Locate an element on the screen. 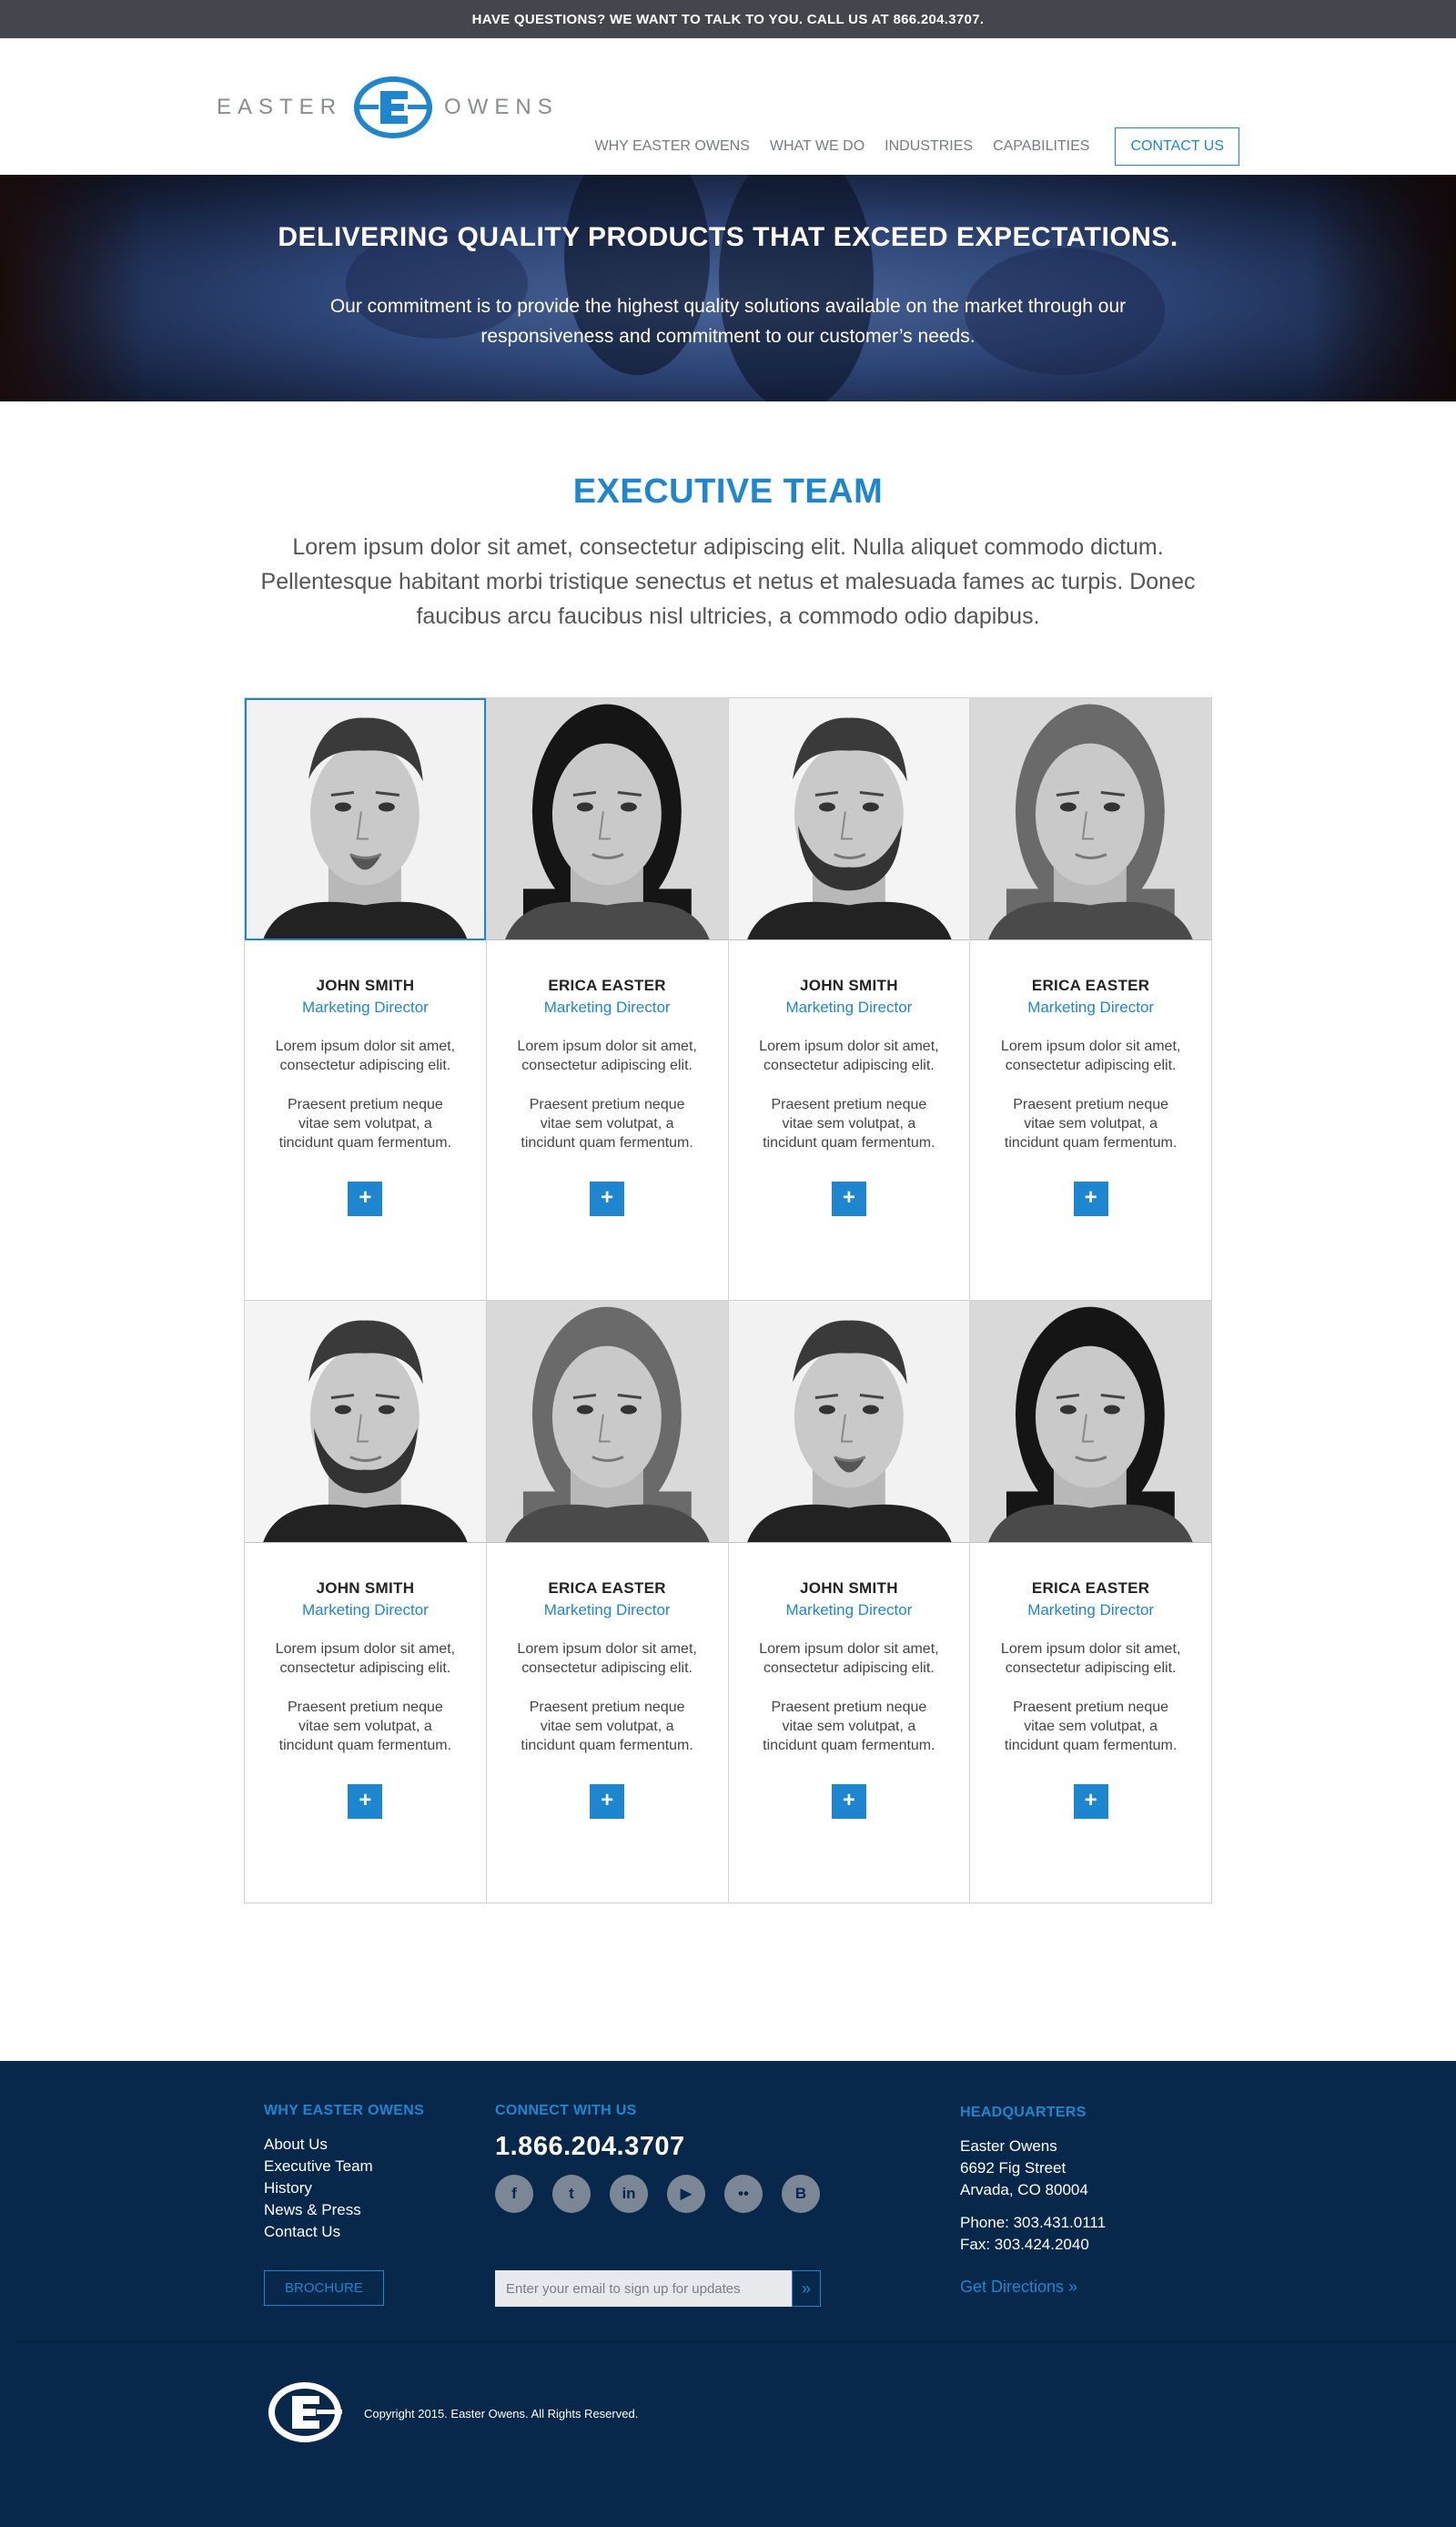 The height and width of the screenshot is (2527, 1456). email-signup-form: » is located at coordinates (658, 2288).